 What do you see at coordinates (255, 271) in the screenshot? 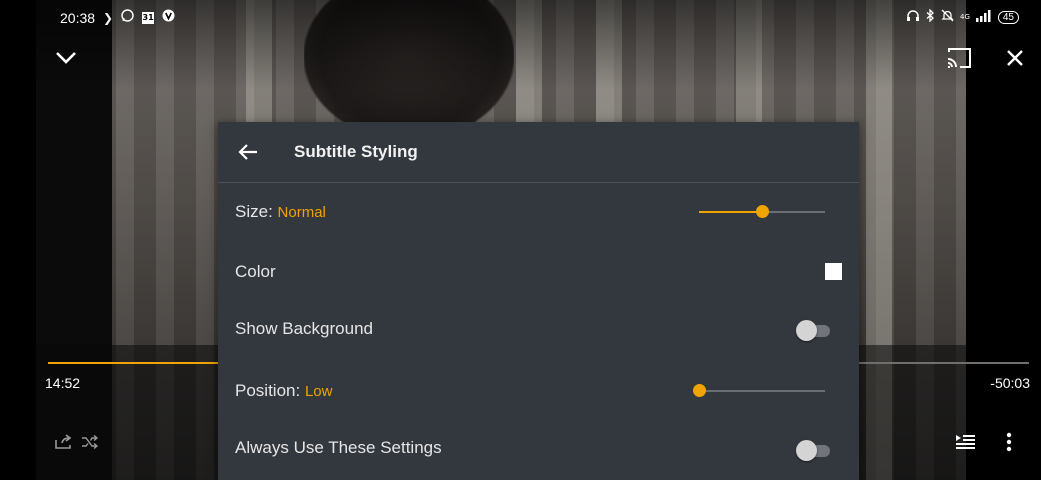
I see `color-label: Color` at bounding box center [255, 271].